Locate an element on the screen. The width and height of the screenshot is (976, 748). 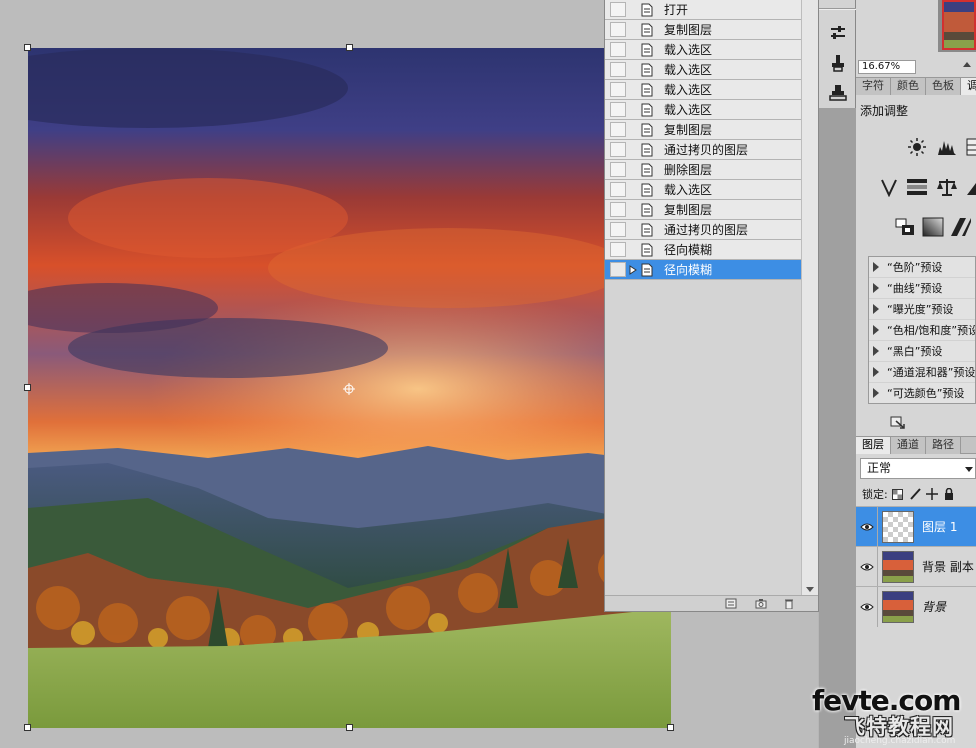
gradient-map-icon is located at coordinates (933, 227).